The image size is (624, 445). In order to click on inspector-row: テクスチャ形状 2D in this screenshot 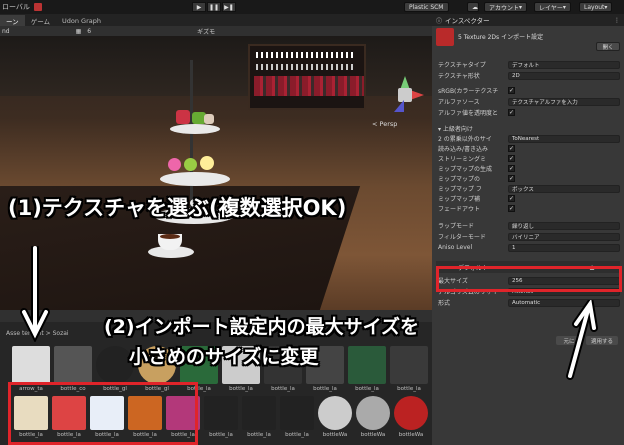, I will do `click(529, 75)`.